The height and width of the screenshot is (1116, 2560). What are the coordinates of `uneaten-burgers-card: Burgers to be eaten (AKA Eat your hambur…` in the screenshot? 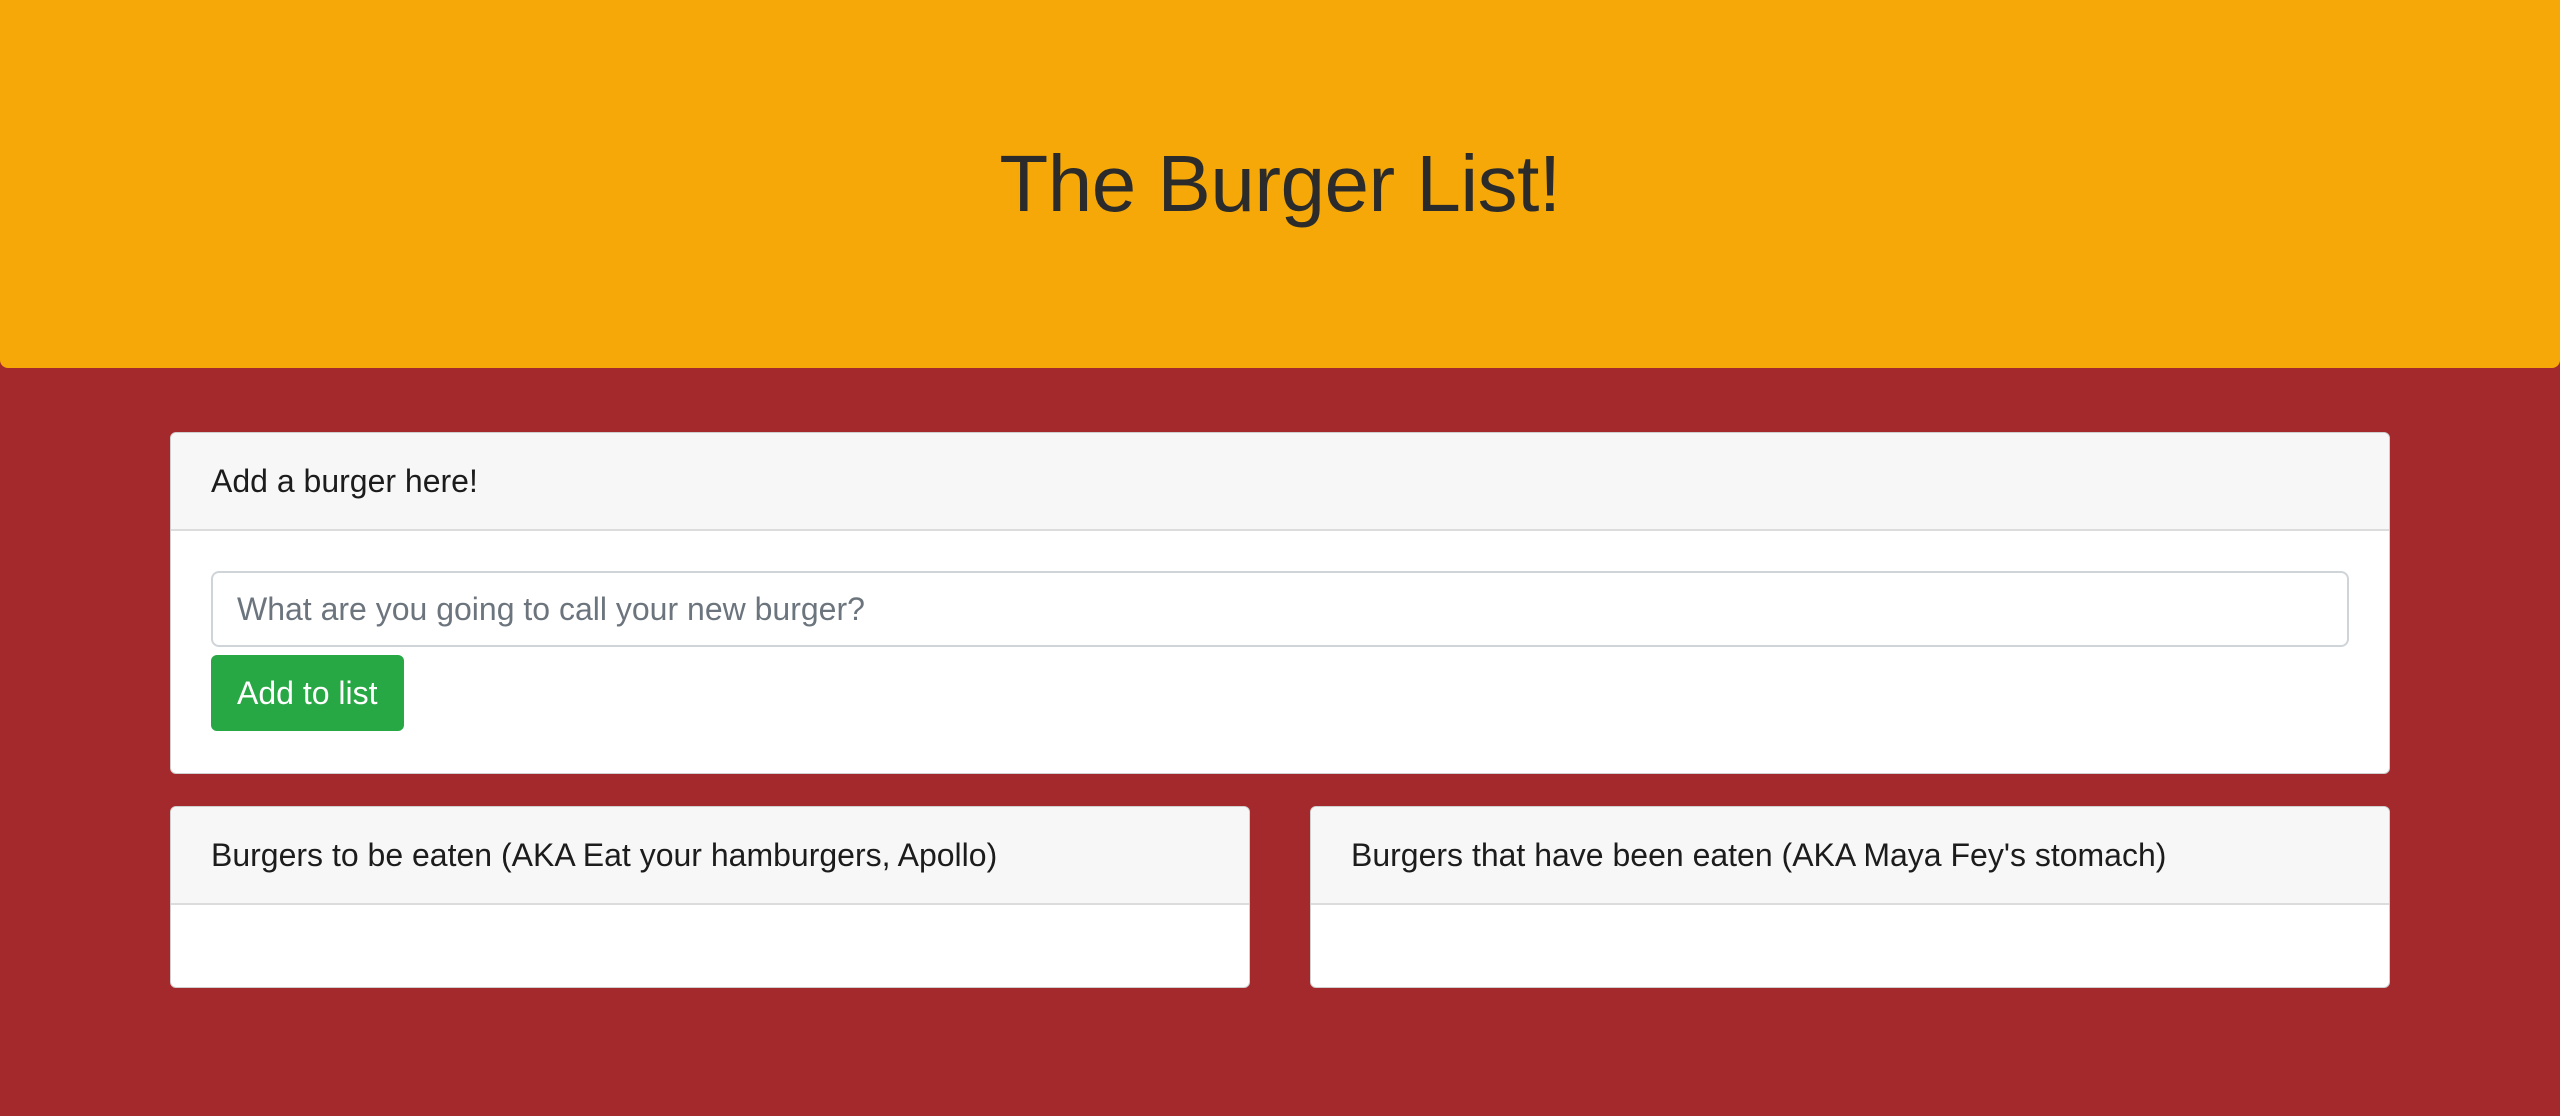 It's located at (710, 897).